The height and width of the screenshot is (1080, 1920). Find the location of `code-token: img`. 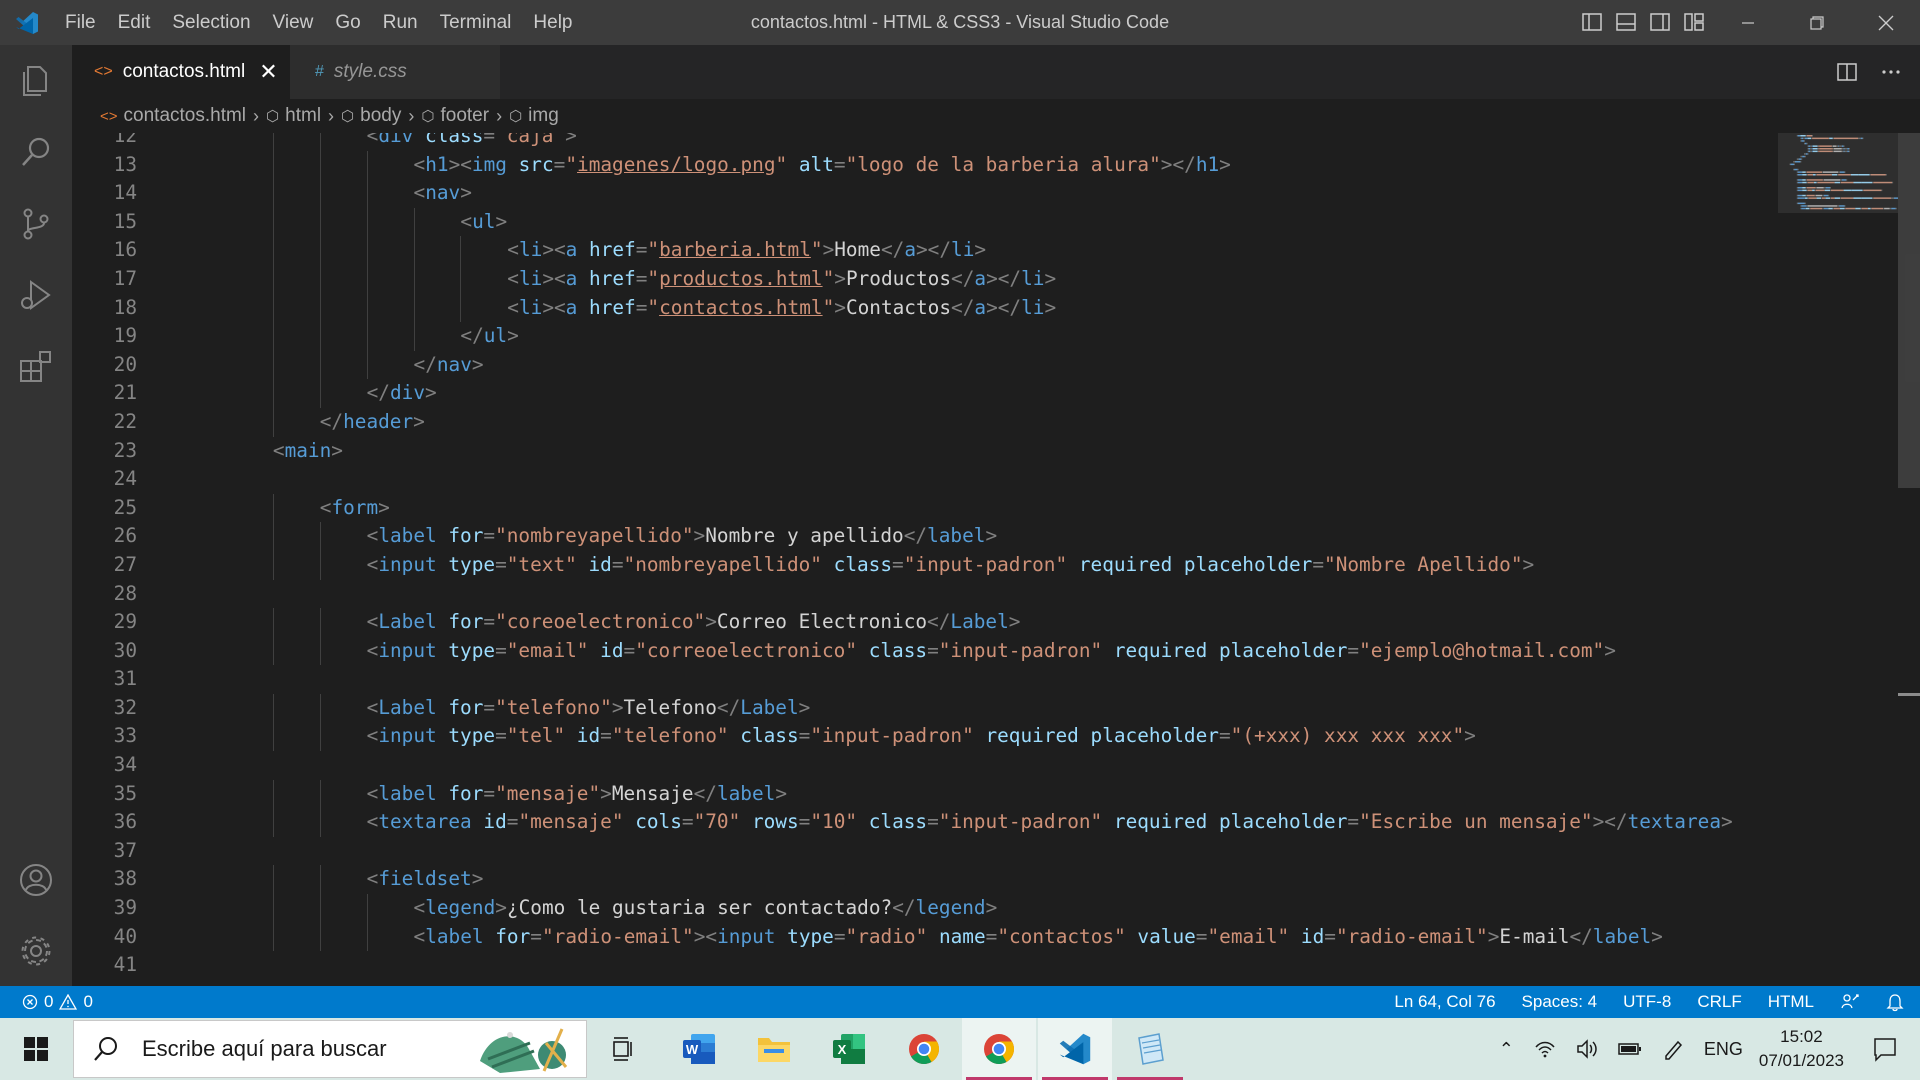

code-token: img is located at coordinates (489, 164).